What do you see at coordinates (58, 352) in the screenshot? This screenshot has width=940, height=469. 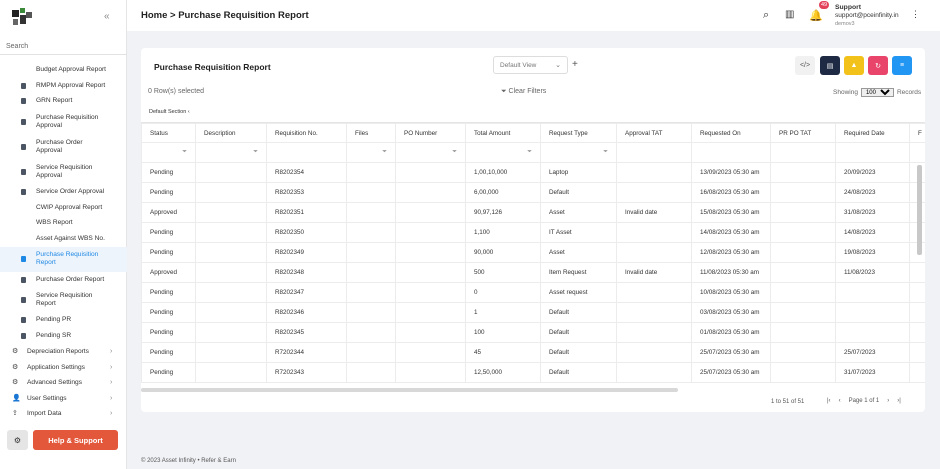 I see `sidebar-group-label: Depreciation Reports` at bounding box center [58, 352].